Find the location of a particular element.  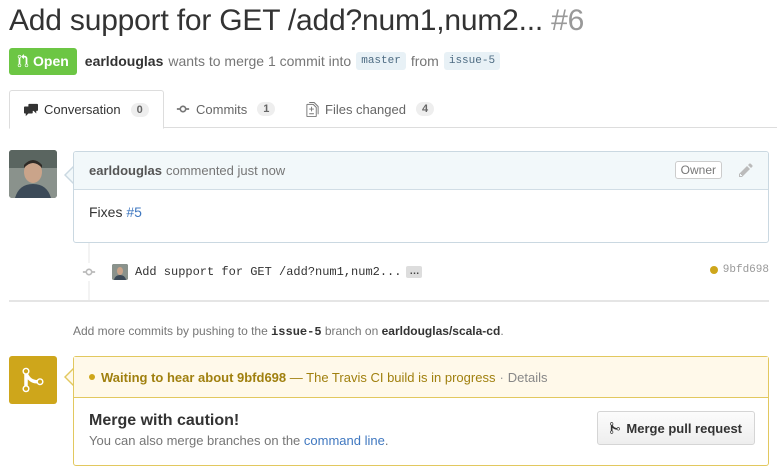

commit-author-avatar is located at coordinates (120, 272).